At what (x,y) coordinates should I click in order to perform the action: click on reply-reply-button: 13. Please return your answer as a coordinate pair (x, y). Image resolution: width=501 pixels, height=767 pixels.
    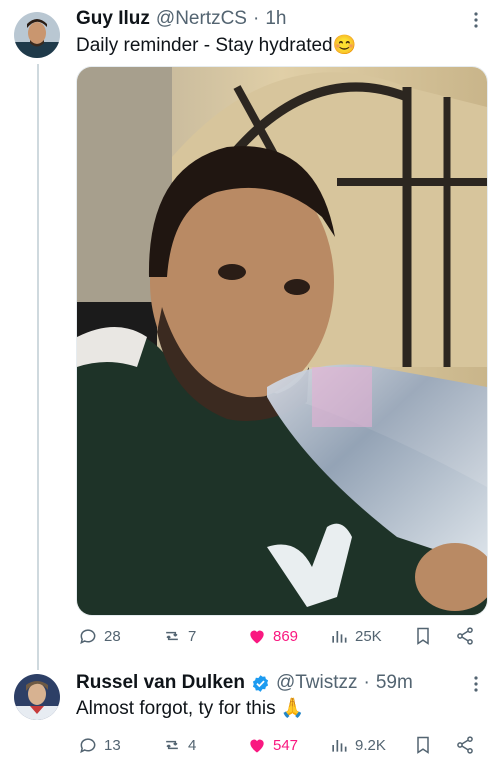
    Looking at the image, I should click on (99, 745).